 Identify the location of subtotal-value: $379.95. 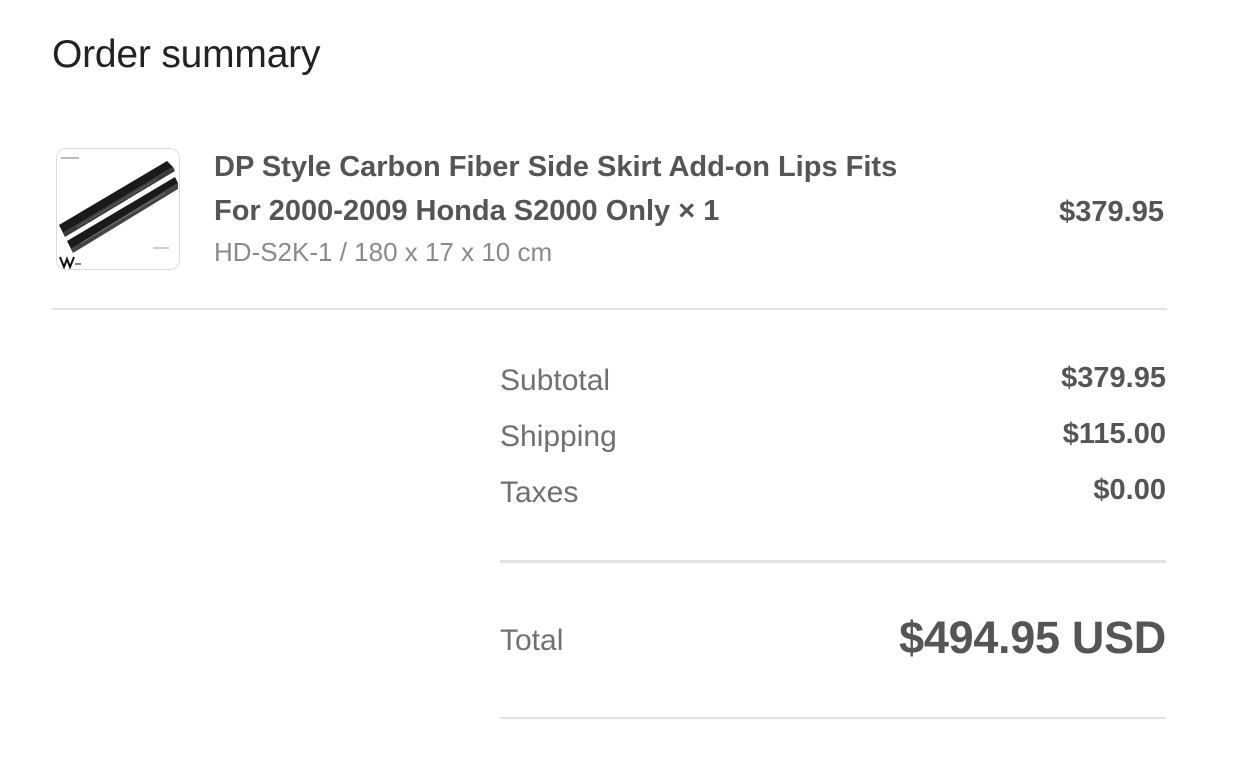
(1113, 378).